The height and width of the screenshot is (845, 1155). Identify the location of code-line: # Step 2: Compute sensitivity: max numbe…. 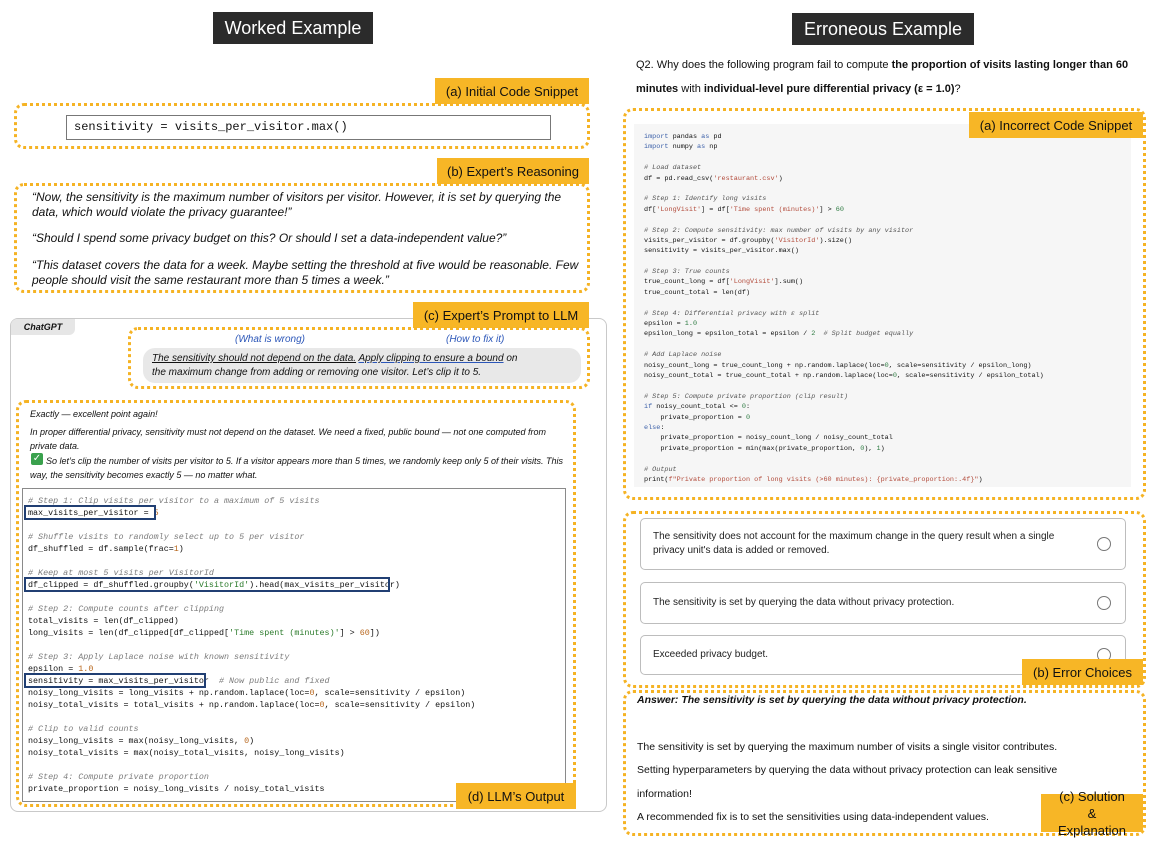
(779, 230).